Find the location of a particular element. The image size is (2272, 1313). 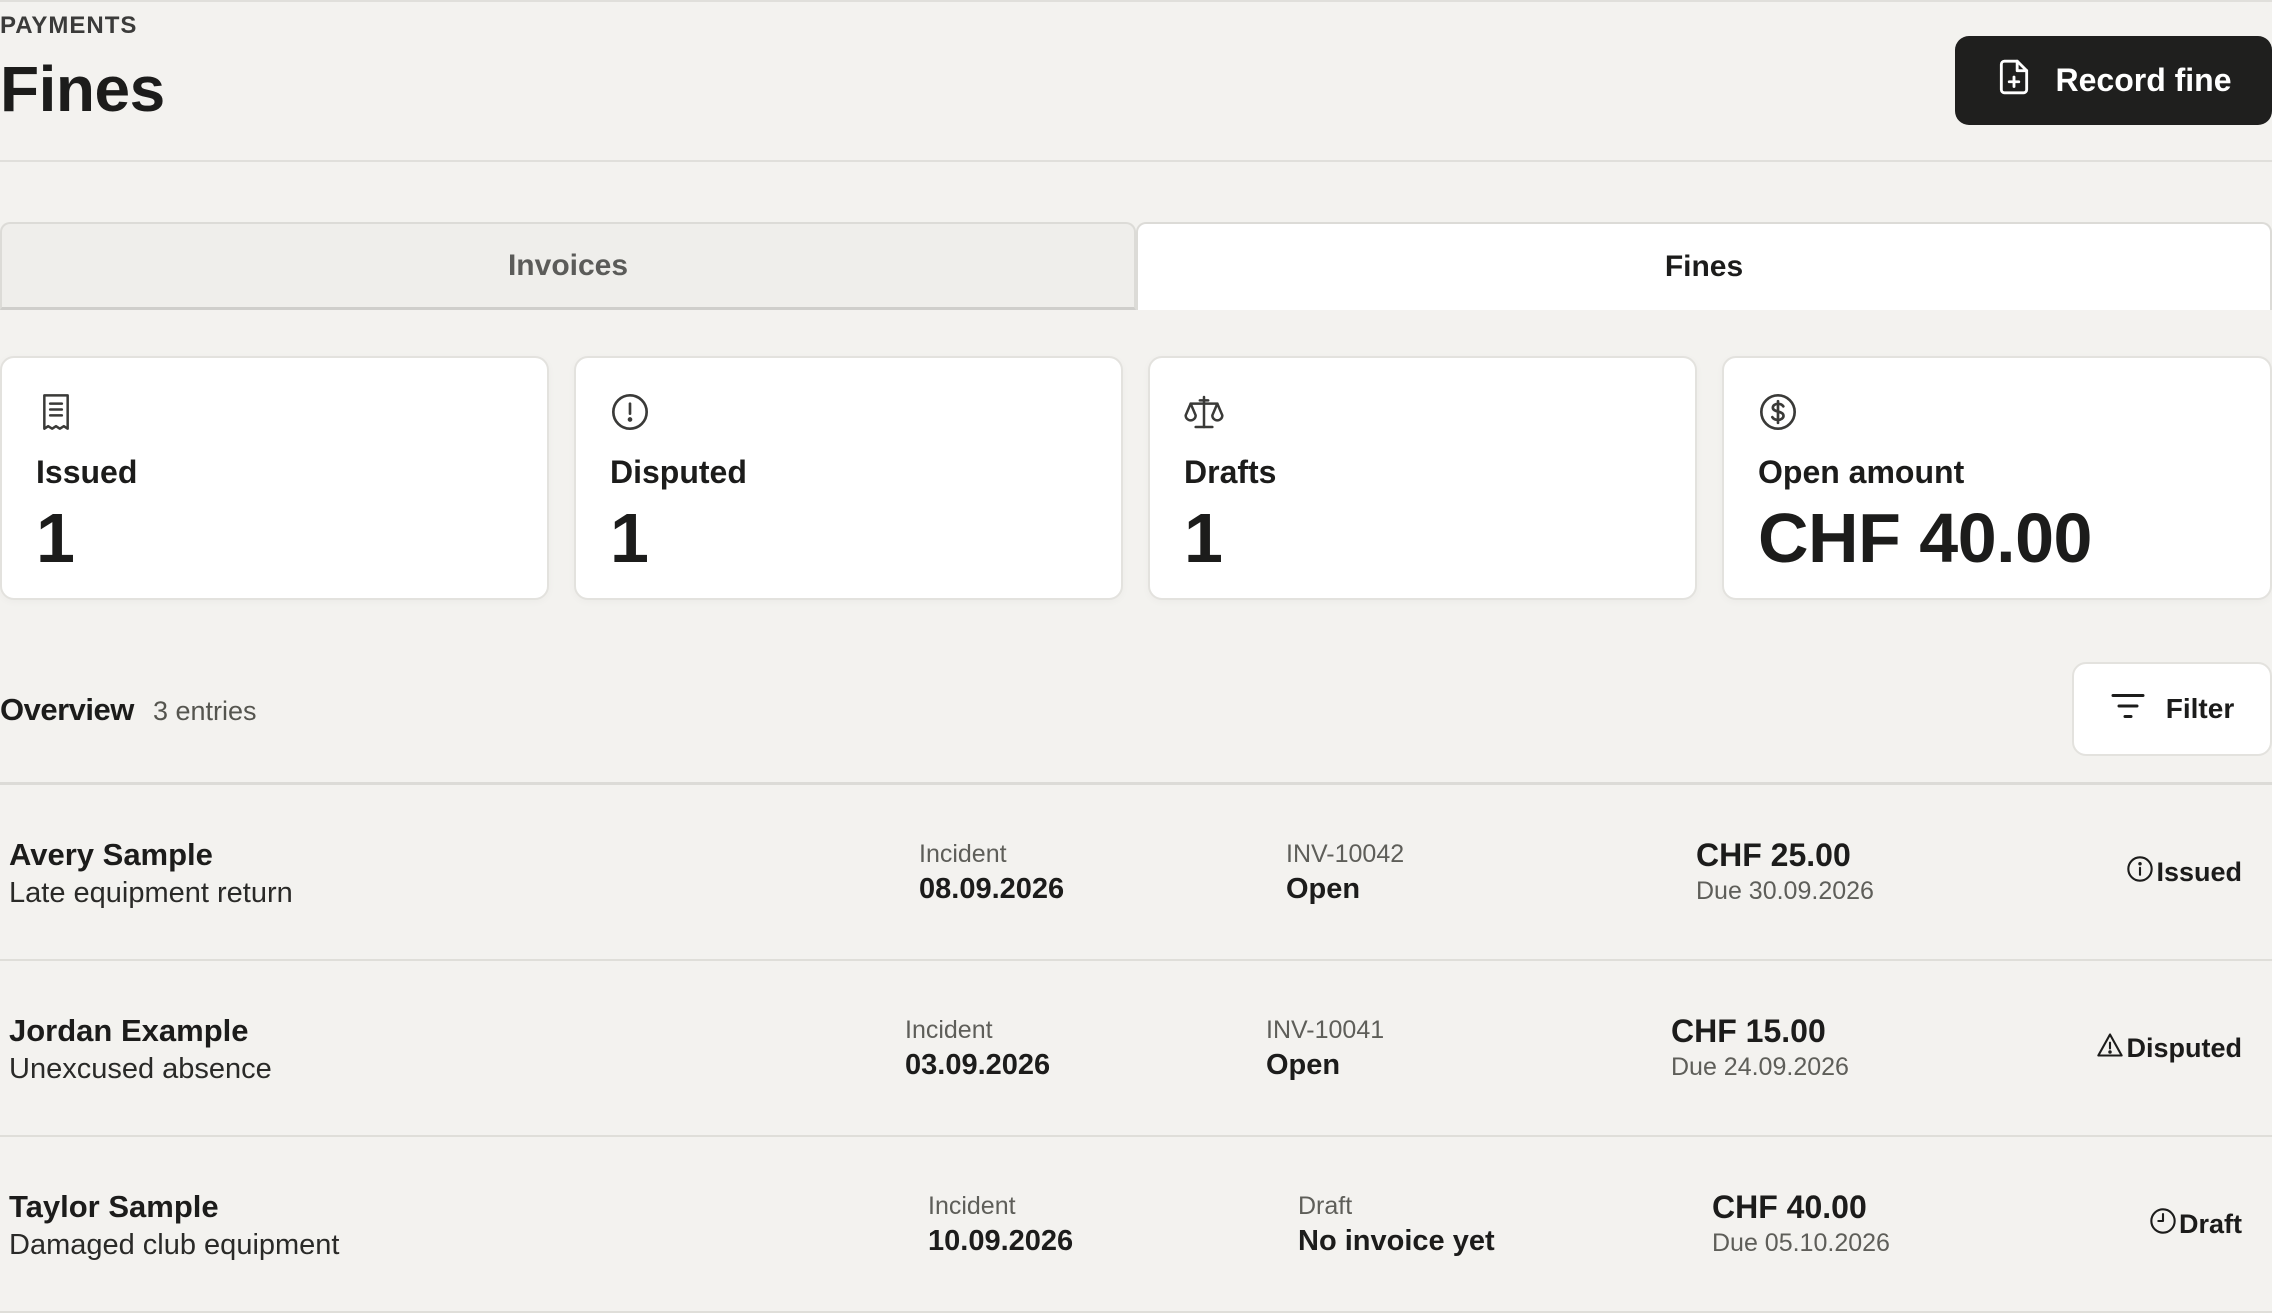

tab-invoices: Invoices is located at coordinates (568, 266).